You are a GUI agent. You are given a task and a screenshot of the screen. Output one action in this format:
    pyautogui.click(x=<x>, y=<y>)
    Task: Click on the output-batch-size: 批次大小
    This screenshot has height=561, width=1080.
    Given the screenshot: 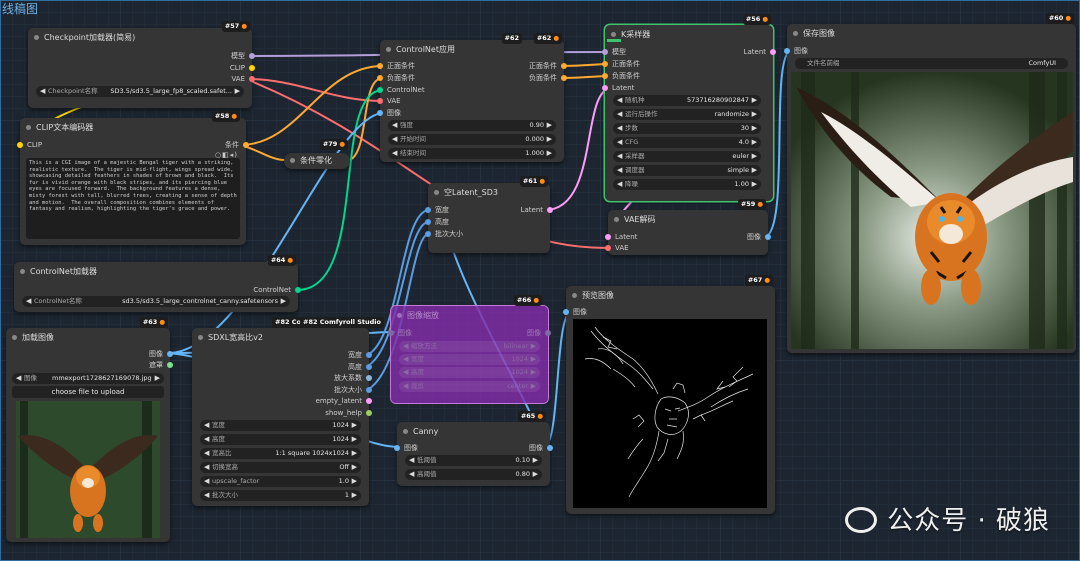 What is the action you would take?
    pyautogui.click(x=353, y=390)
    